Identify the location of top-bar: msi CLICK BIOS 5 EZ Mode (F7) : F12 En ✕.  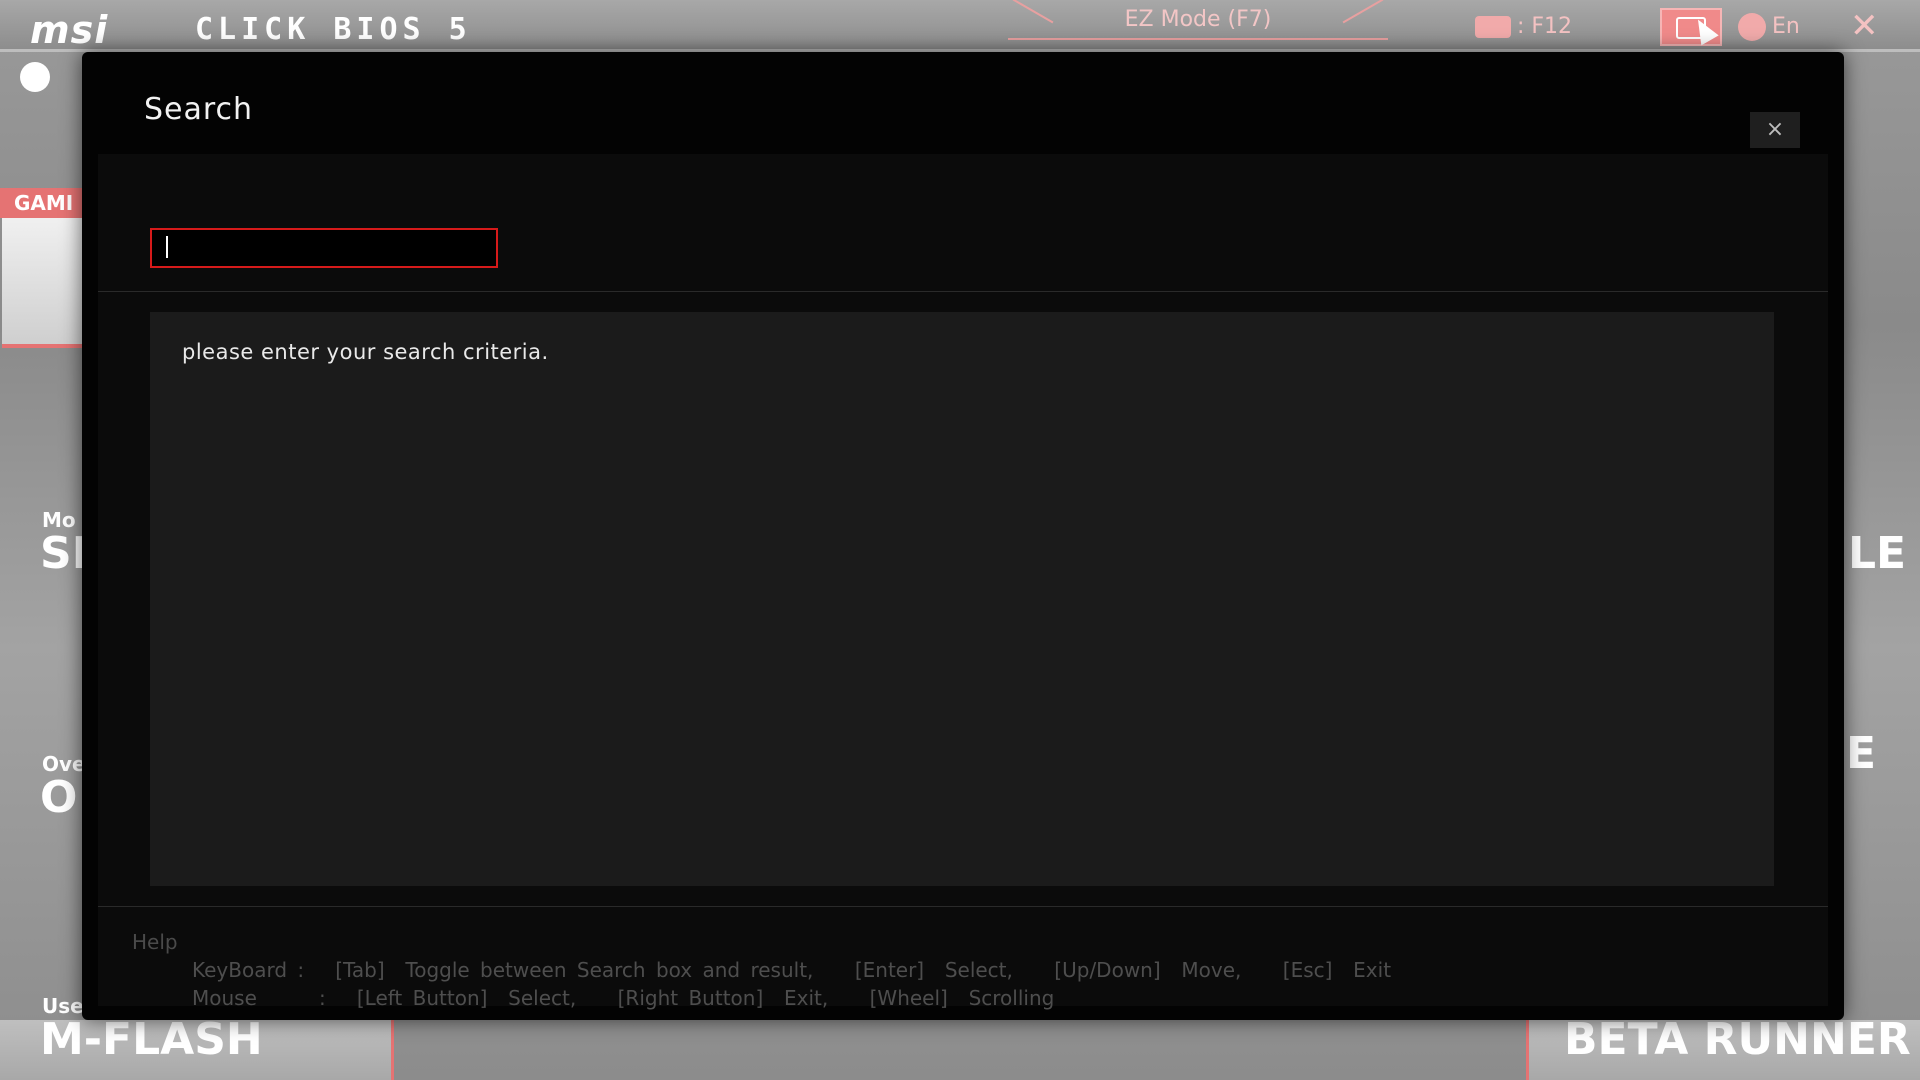
(960, 26).